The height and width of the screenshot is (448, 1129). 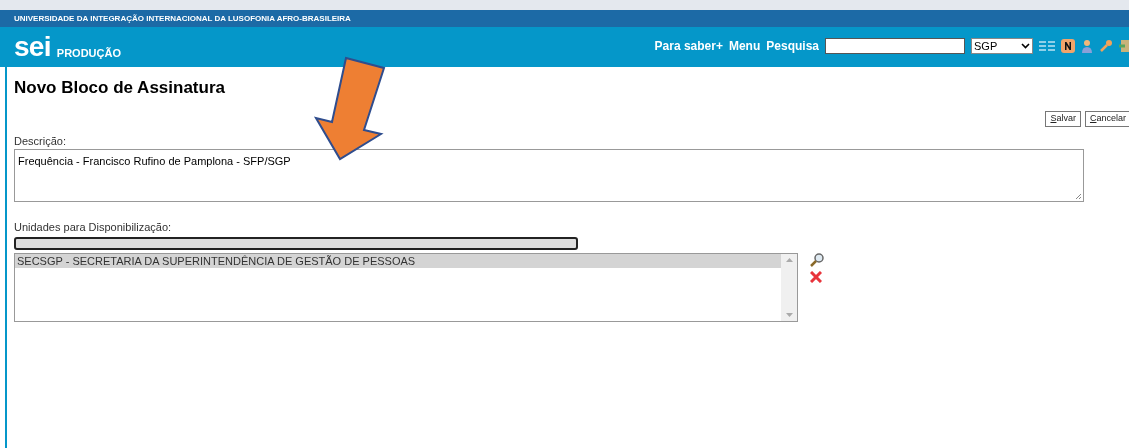 I want to click on field-label: Descrição:, so click(x=40, y=141).